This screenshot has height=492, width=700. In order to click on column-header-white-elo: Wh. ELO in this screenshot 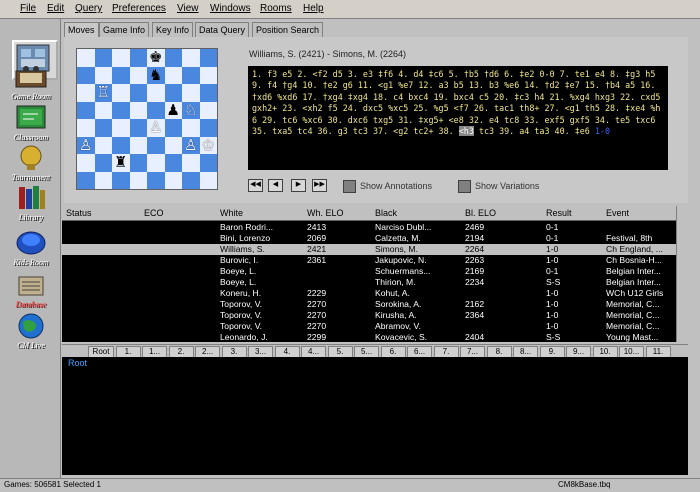, I will do `click(325, 213)`.